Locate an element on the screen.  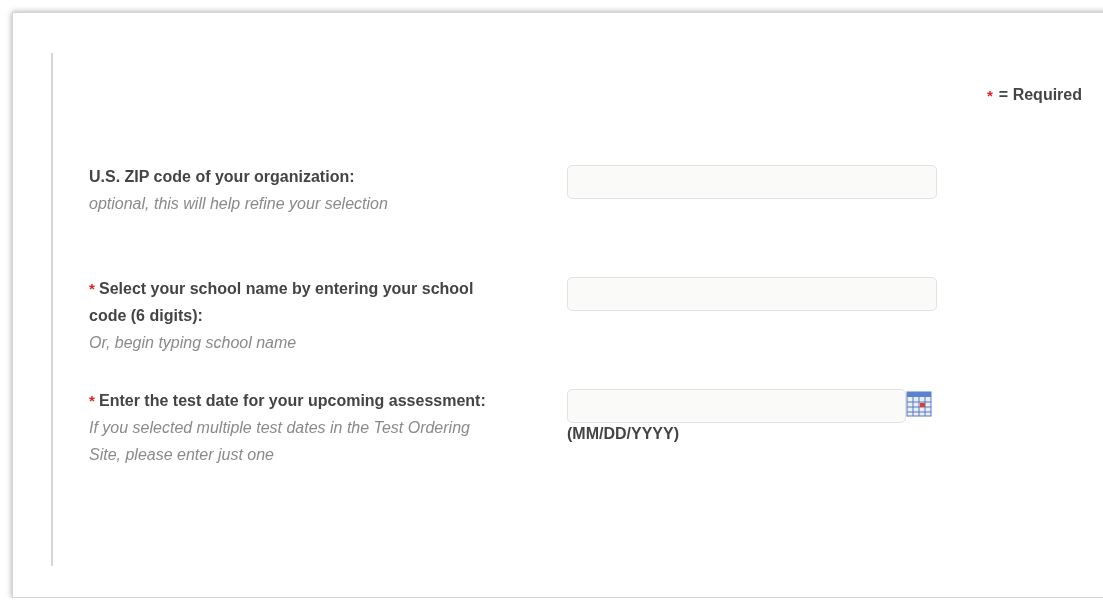
field-label: * Enter the test date for your upcoming assessment: is located at coordinates (288, 401).